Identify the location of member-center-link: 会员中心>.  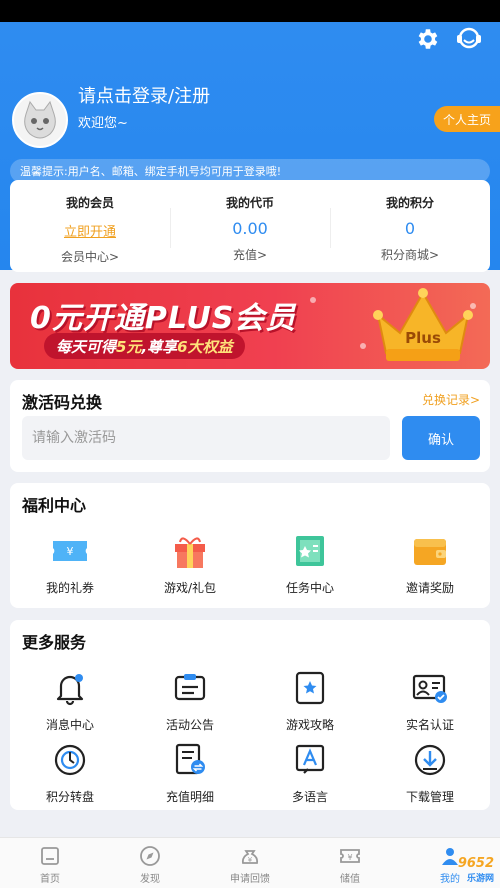
(90, 256).